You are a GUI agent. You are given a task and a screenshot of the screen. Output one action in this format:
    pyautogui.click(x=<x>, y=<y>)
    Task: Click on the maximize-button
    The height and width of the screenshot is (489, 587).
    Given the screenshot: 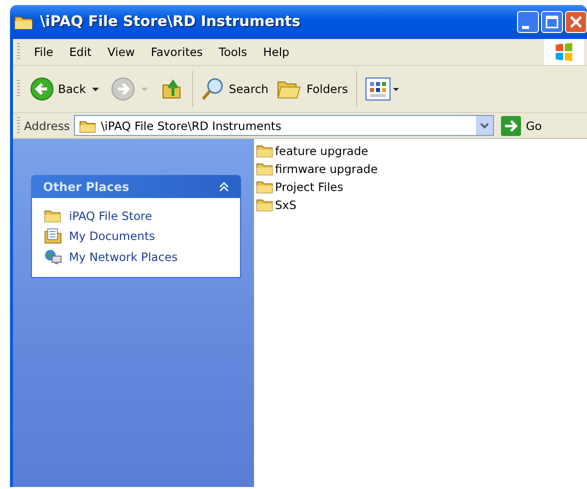 What is the action you would take?
    pyautogui.click(x=552, y=22)
    